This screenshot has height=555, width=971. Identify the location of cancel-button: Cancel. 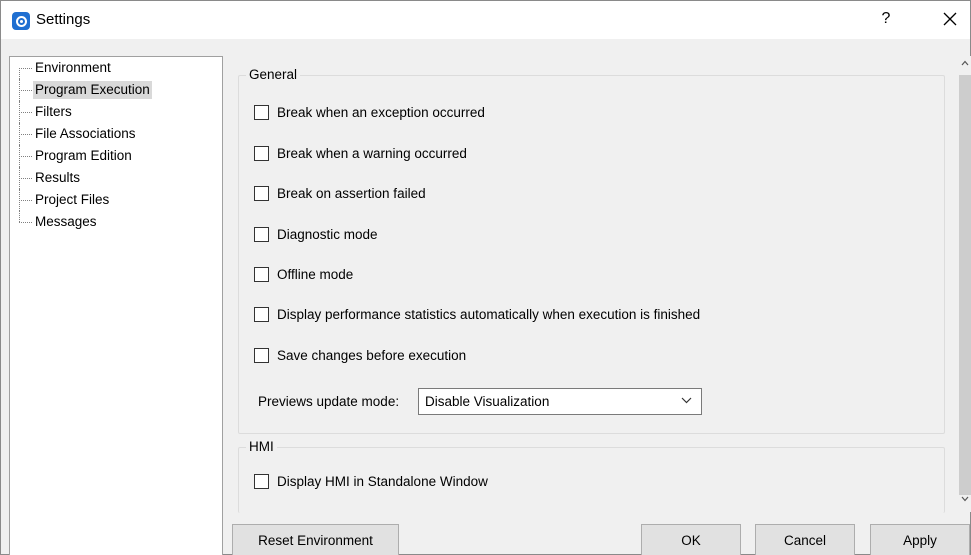
(805, 539).